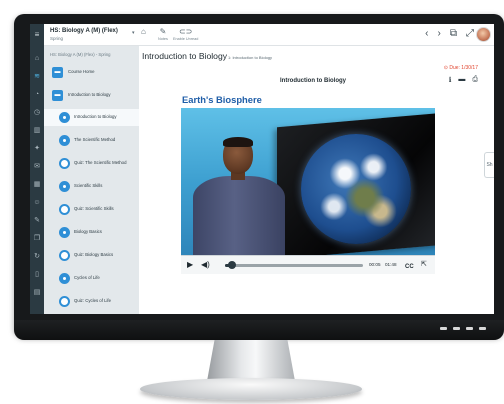  Describe the element at coordinates (37, 184) in the screenshot. I see `calendar-icon: ▦` at that location.